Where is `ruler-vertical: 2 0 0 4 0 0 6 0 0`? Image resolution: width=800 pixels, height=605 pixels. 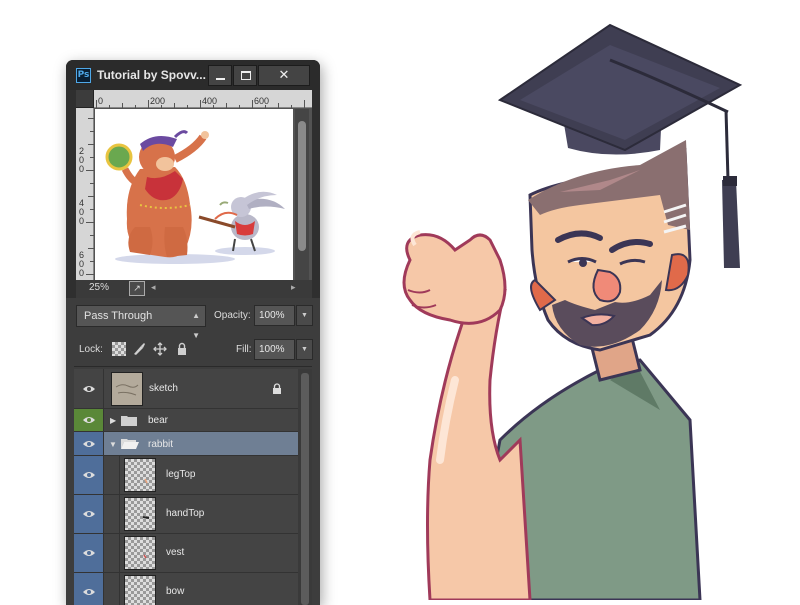 ruler-vertical: 2 0 0 4 0 0 6 0 0 is located at coordinates (85, 194).